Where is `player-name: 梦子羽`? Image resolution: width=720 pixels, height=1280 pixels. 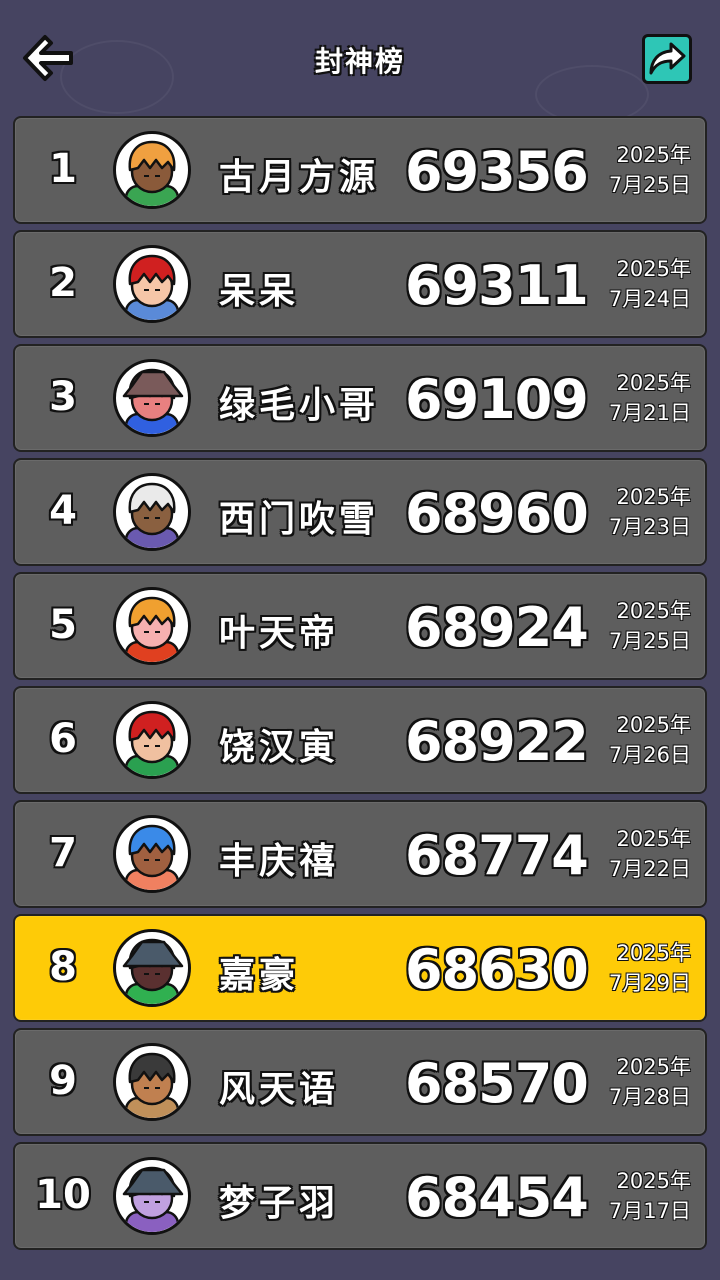 player-name: 梦子羽 is located at coordinates (279, 1203).